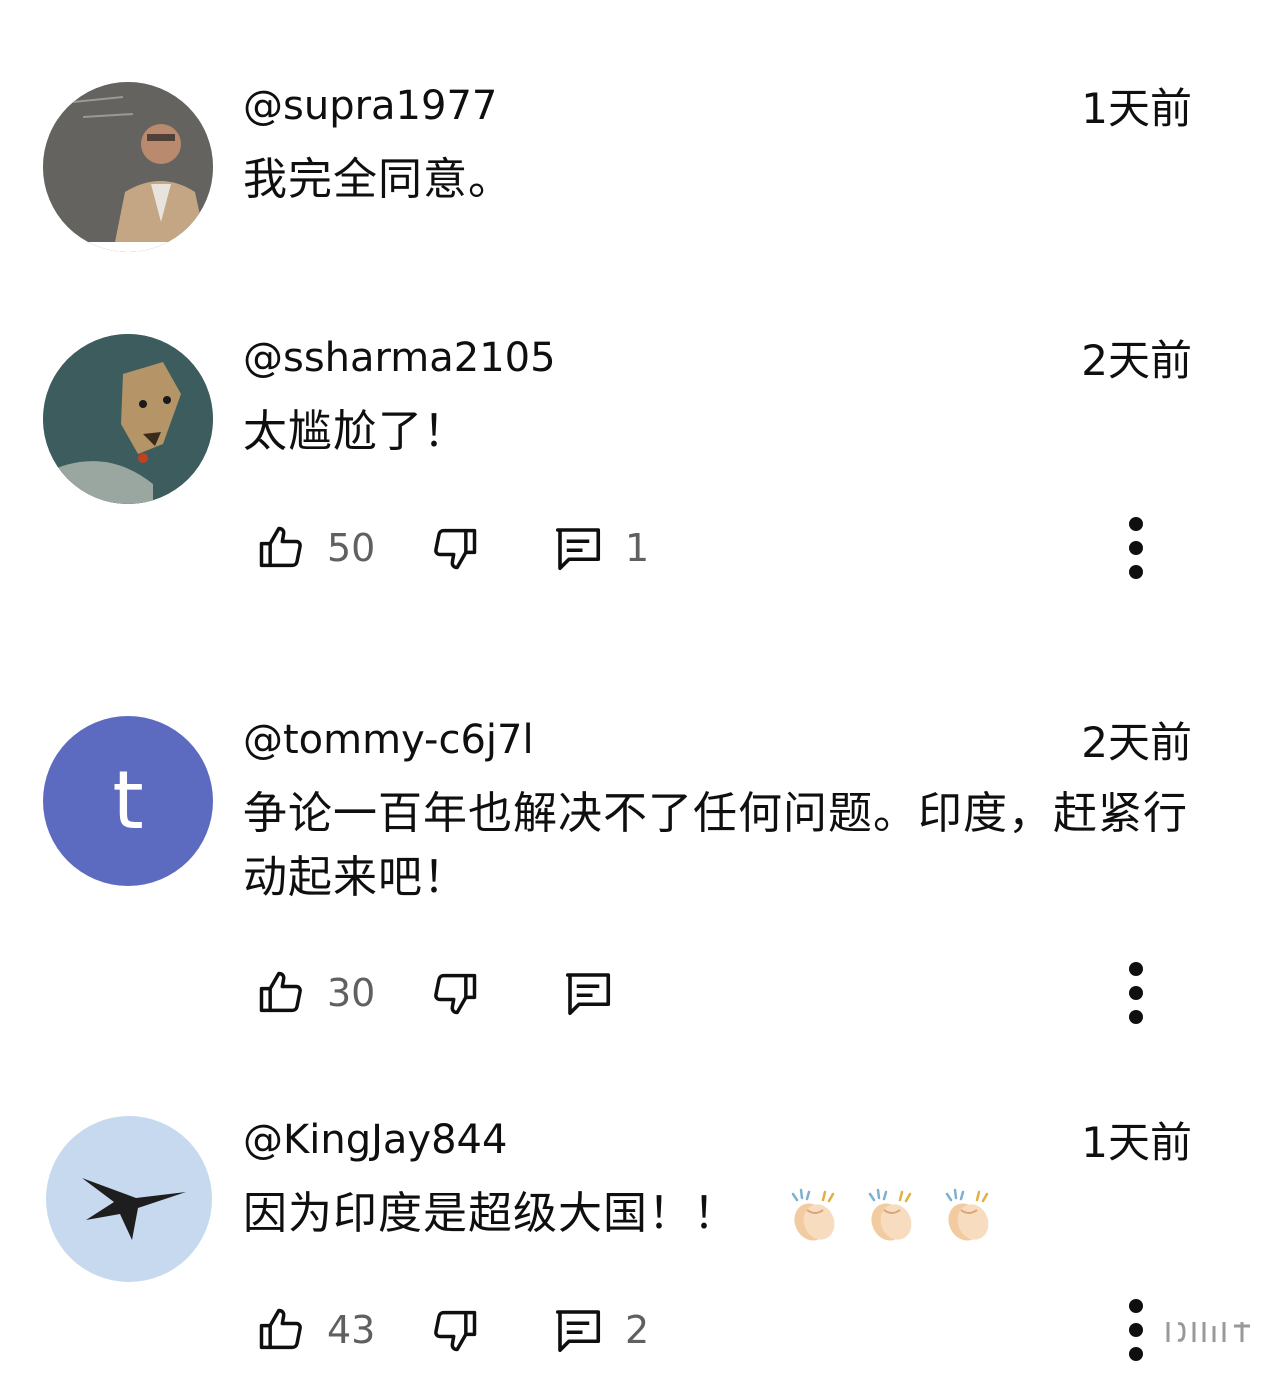  I want to click on comment-username: @supra1977, so click(370, 106).